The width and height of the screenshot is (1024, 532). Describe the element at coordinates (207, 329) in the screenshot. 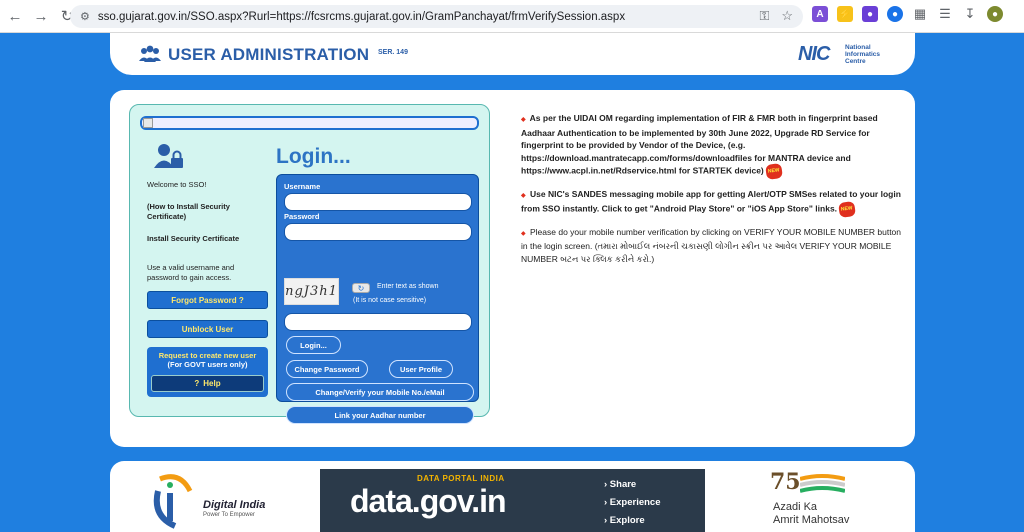

I see `unblock-user-button: Unblock User` at that location.